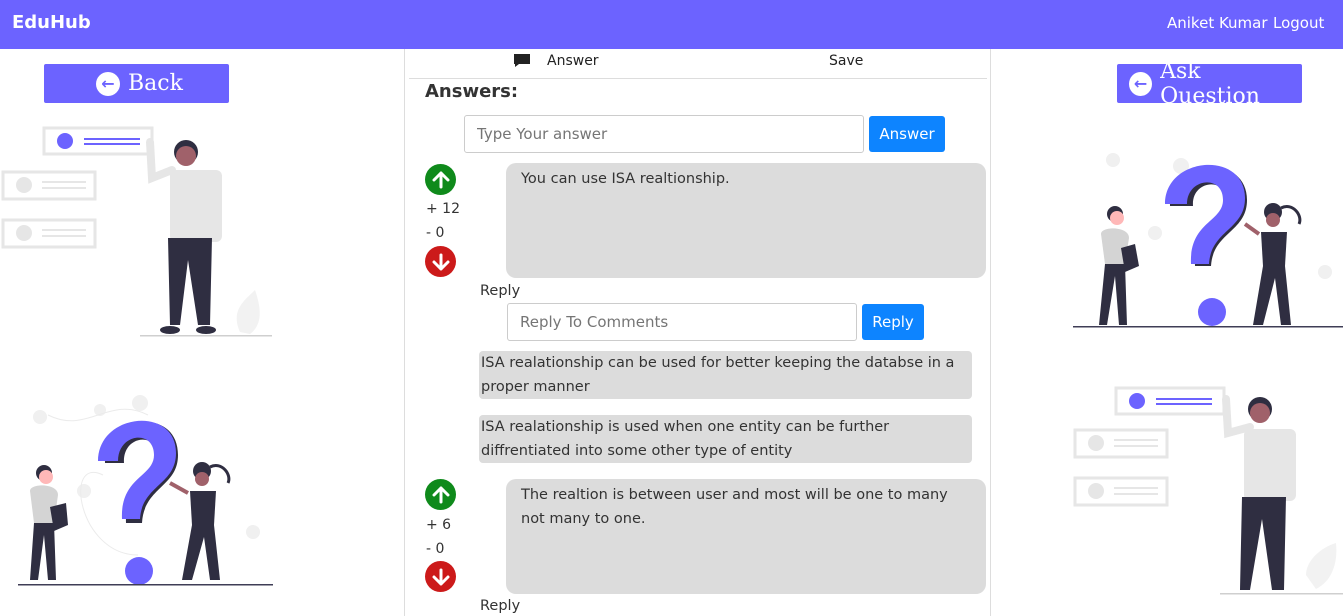 The width and height of the screenshot is (1343, 616). What do you see at coordinates (51, 22) in the screenshot?
I see `brand-logo: EduHub` at bounding box center [51, 22].